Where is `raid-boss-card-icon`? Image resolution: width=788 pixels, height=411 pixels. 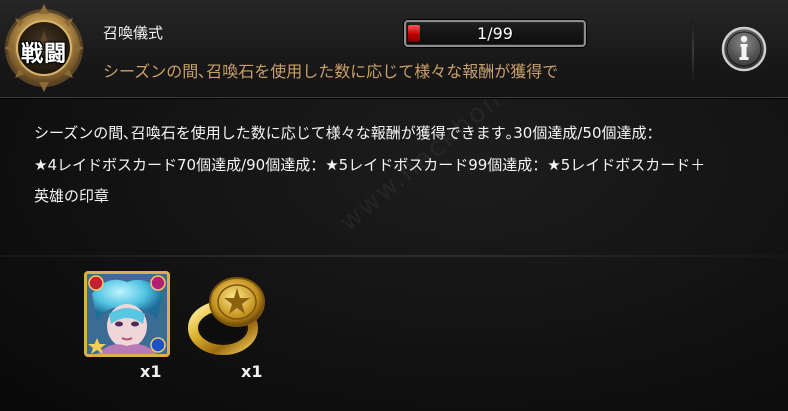
raid-boss-card-icon is located at coordinates (127, 314).